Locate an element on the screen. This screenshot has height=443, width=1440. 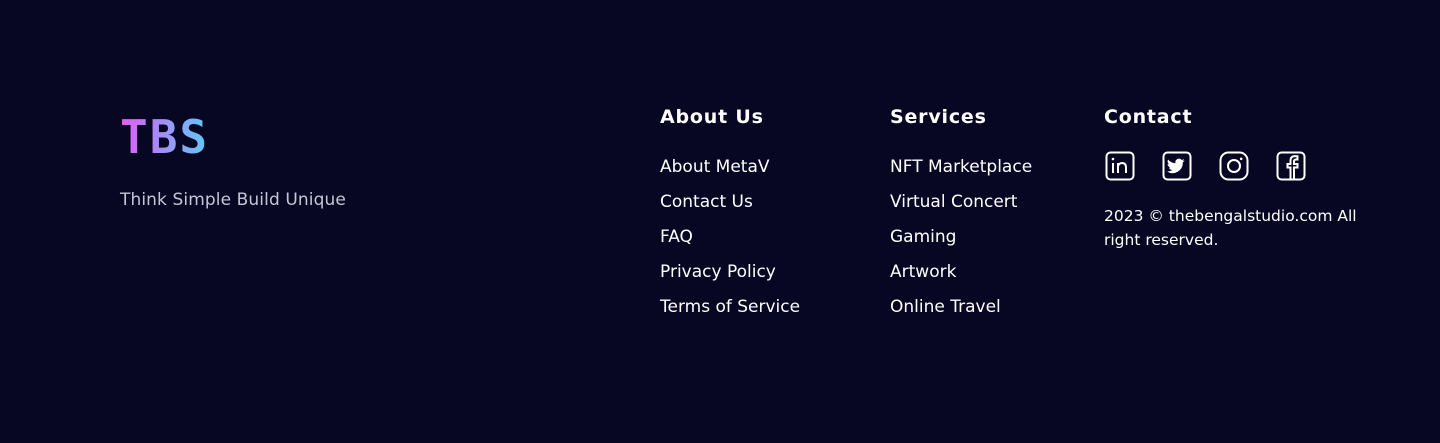
linkedin-icon is located at coordinates (1120, 166).